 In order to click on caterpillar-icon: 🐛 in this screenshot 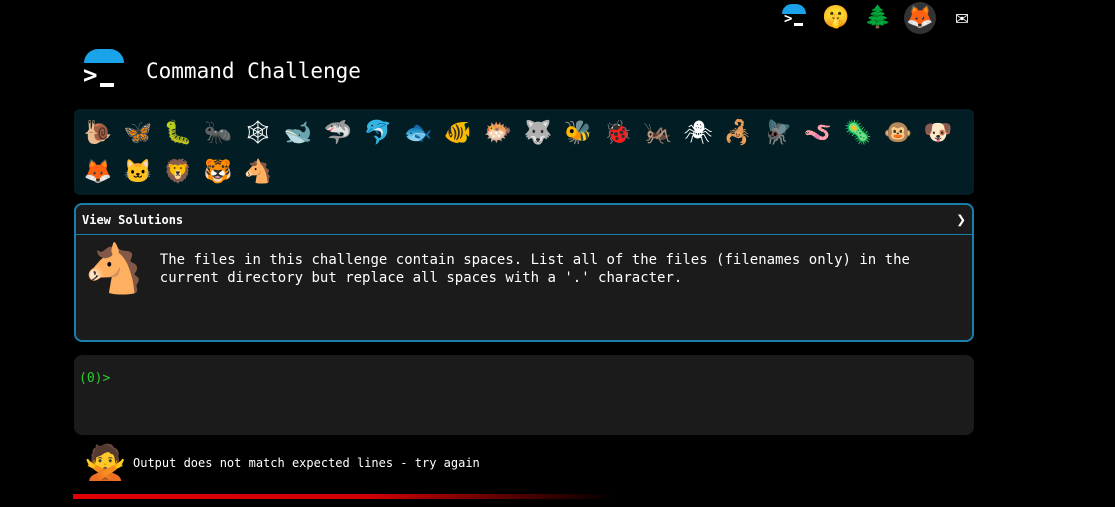, I will do `click(178, 133)`.